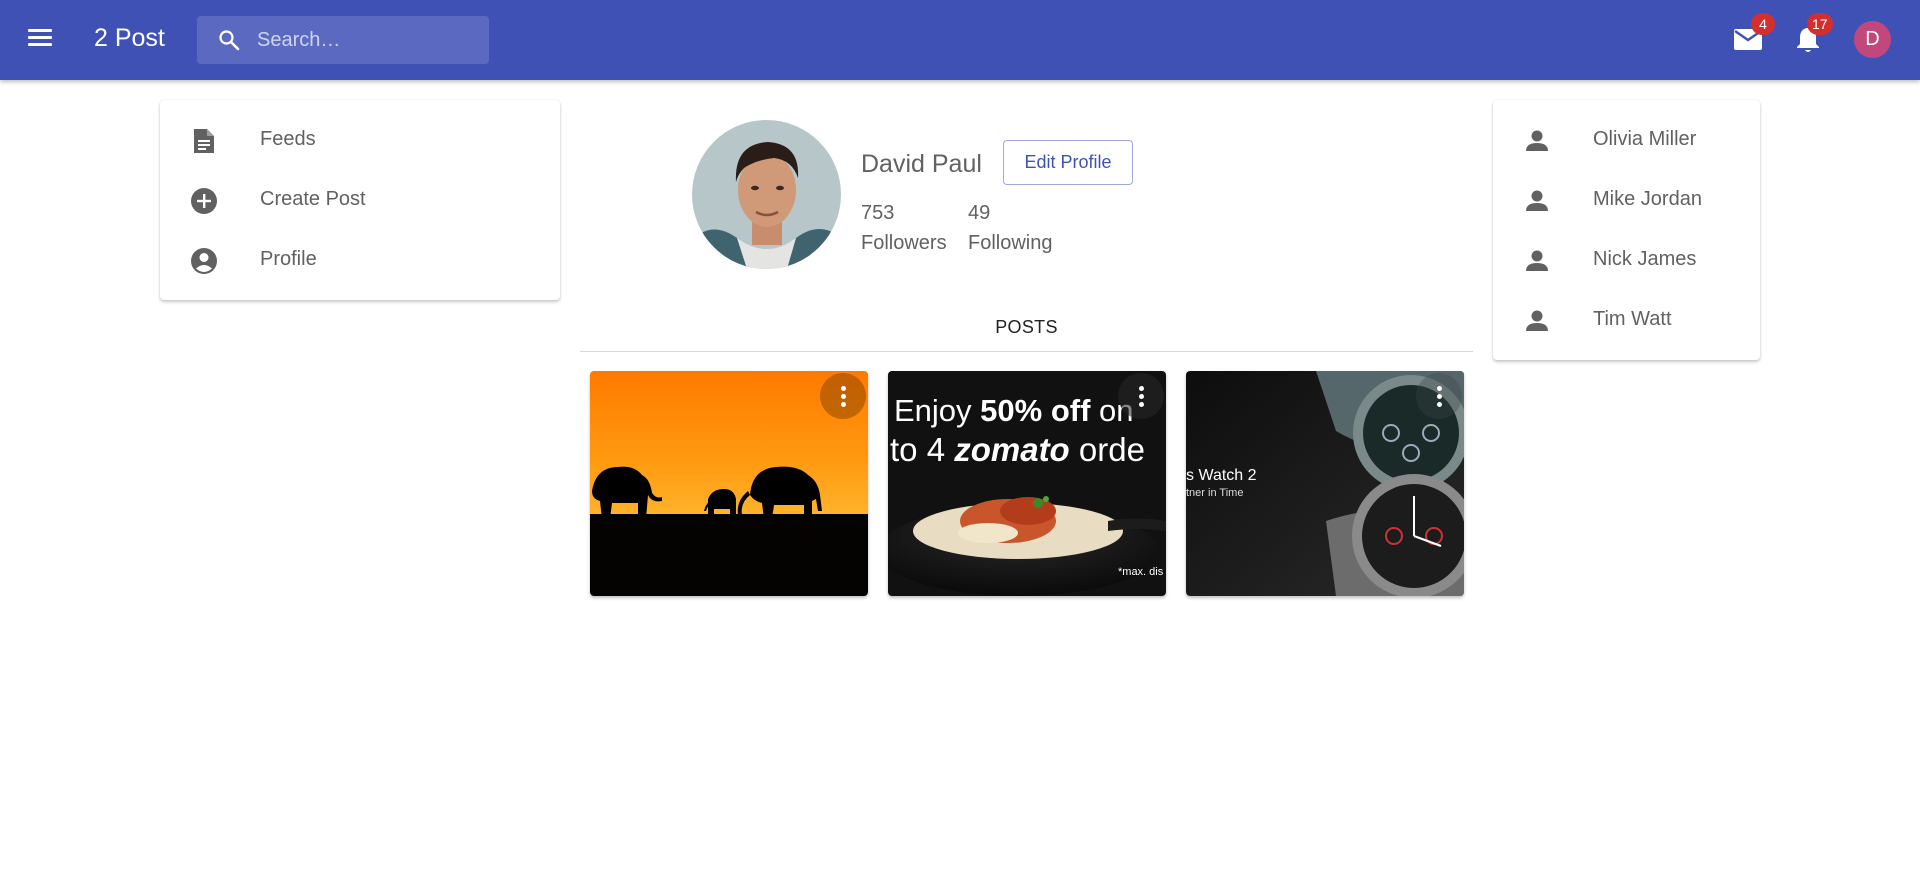 The image size is (1920, 879). I want to click on user-name: Tim Watt, so click(1632, 319).